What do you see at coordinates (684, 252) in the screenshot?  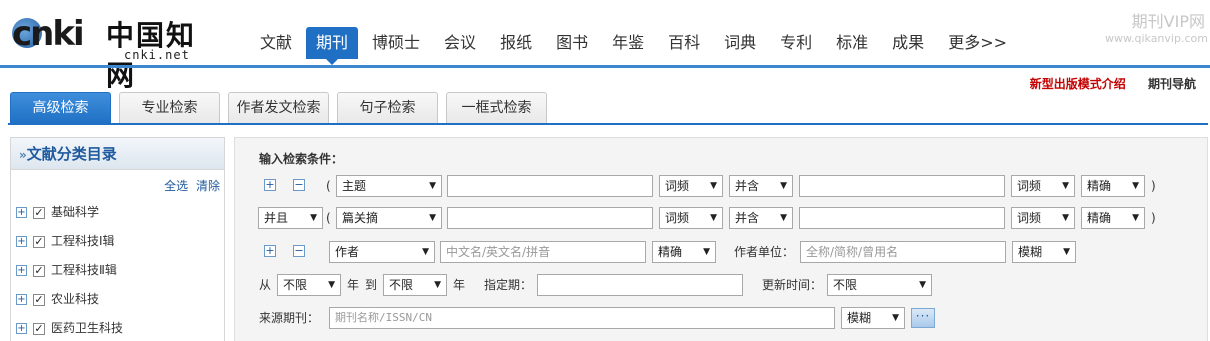 I see `author-match-select: 精确` at bounding box center [684, 252].